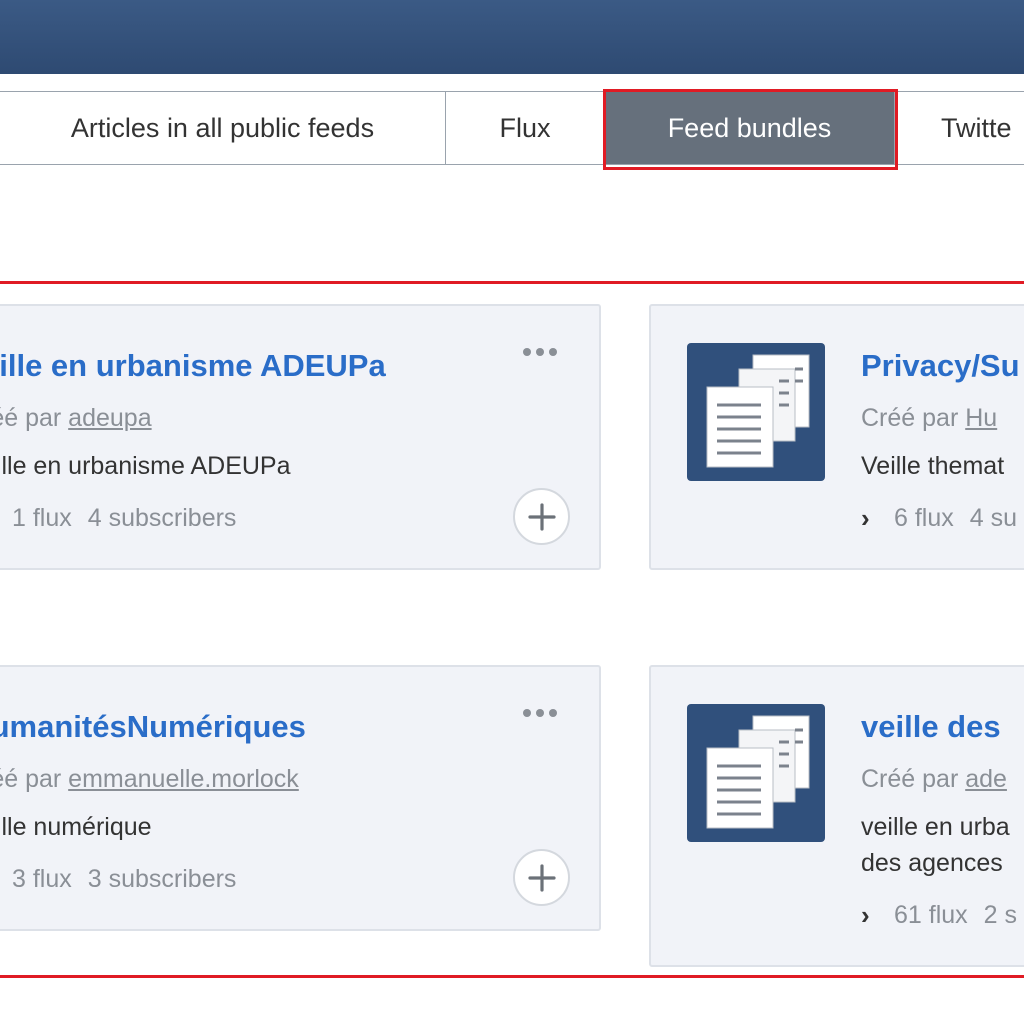  Describe the element at coordinates (512, 37) in the screenshot. I see `top-navigation-bar` at that location.